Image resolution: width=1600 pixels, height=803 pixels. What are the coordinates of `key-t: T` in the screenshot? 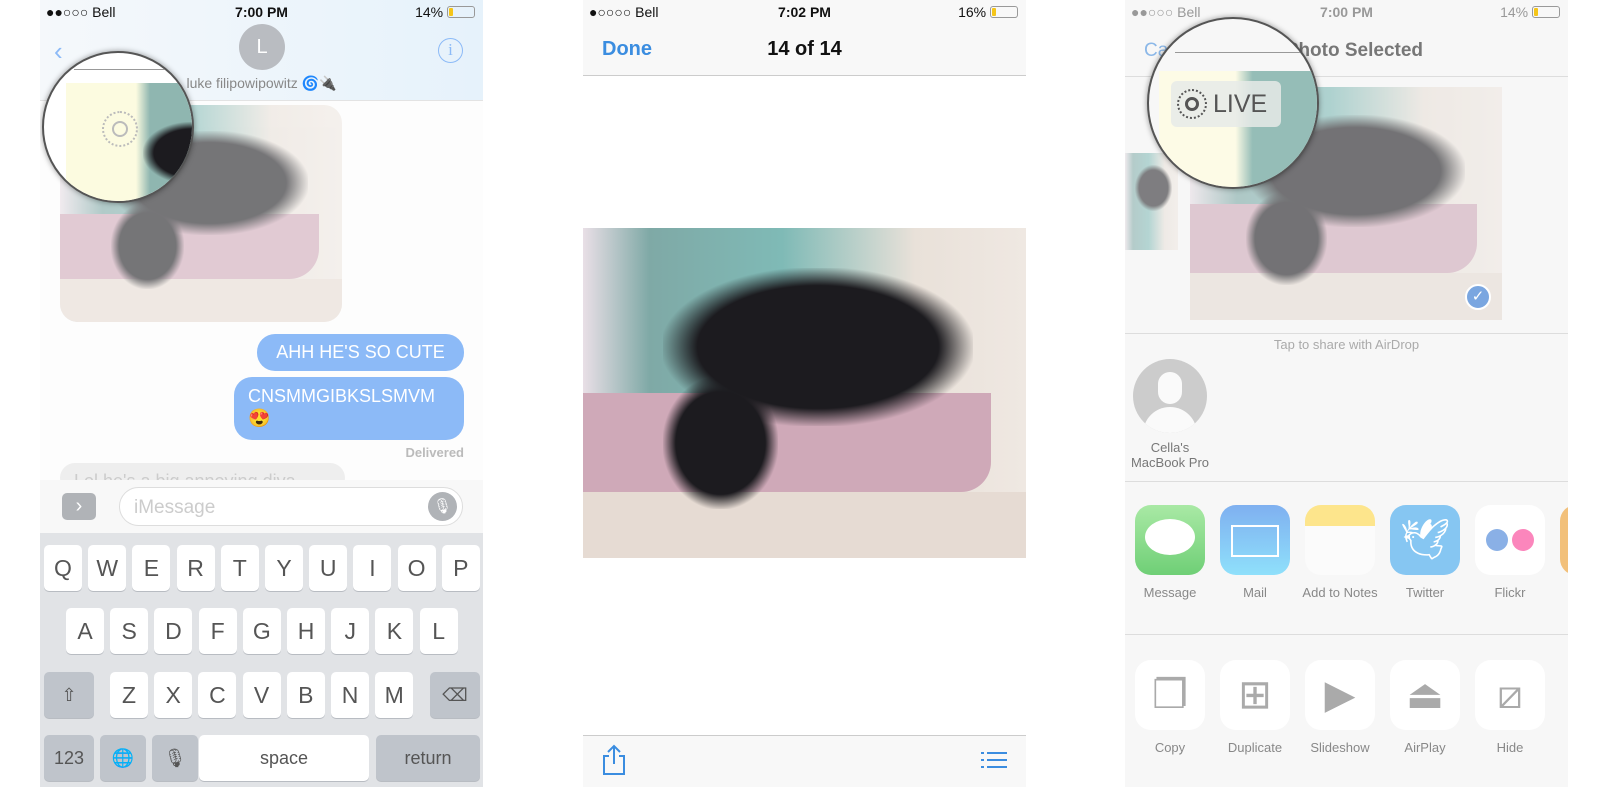 It's located at (239, 568).